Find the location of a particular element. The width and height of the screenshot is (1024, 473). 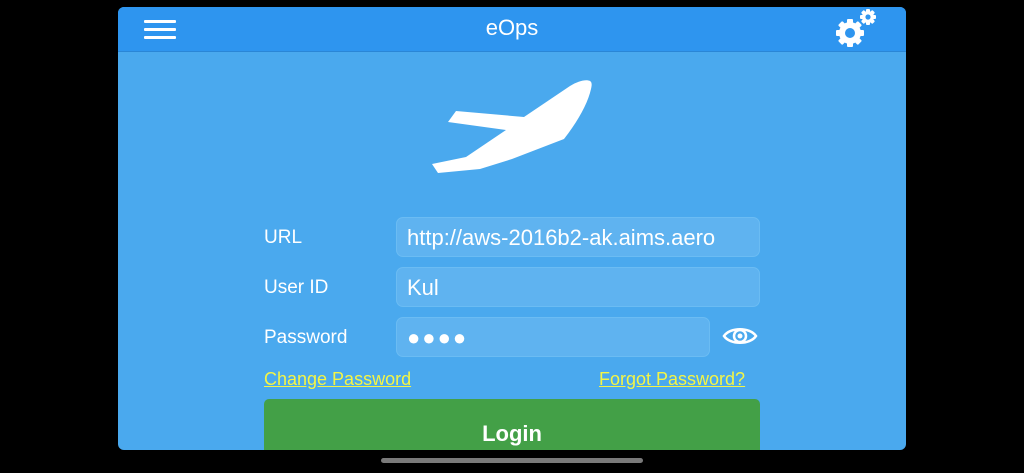

url-label: URL is located at coordinates (283, 237).